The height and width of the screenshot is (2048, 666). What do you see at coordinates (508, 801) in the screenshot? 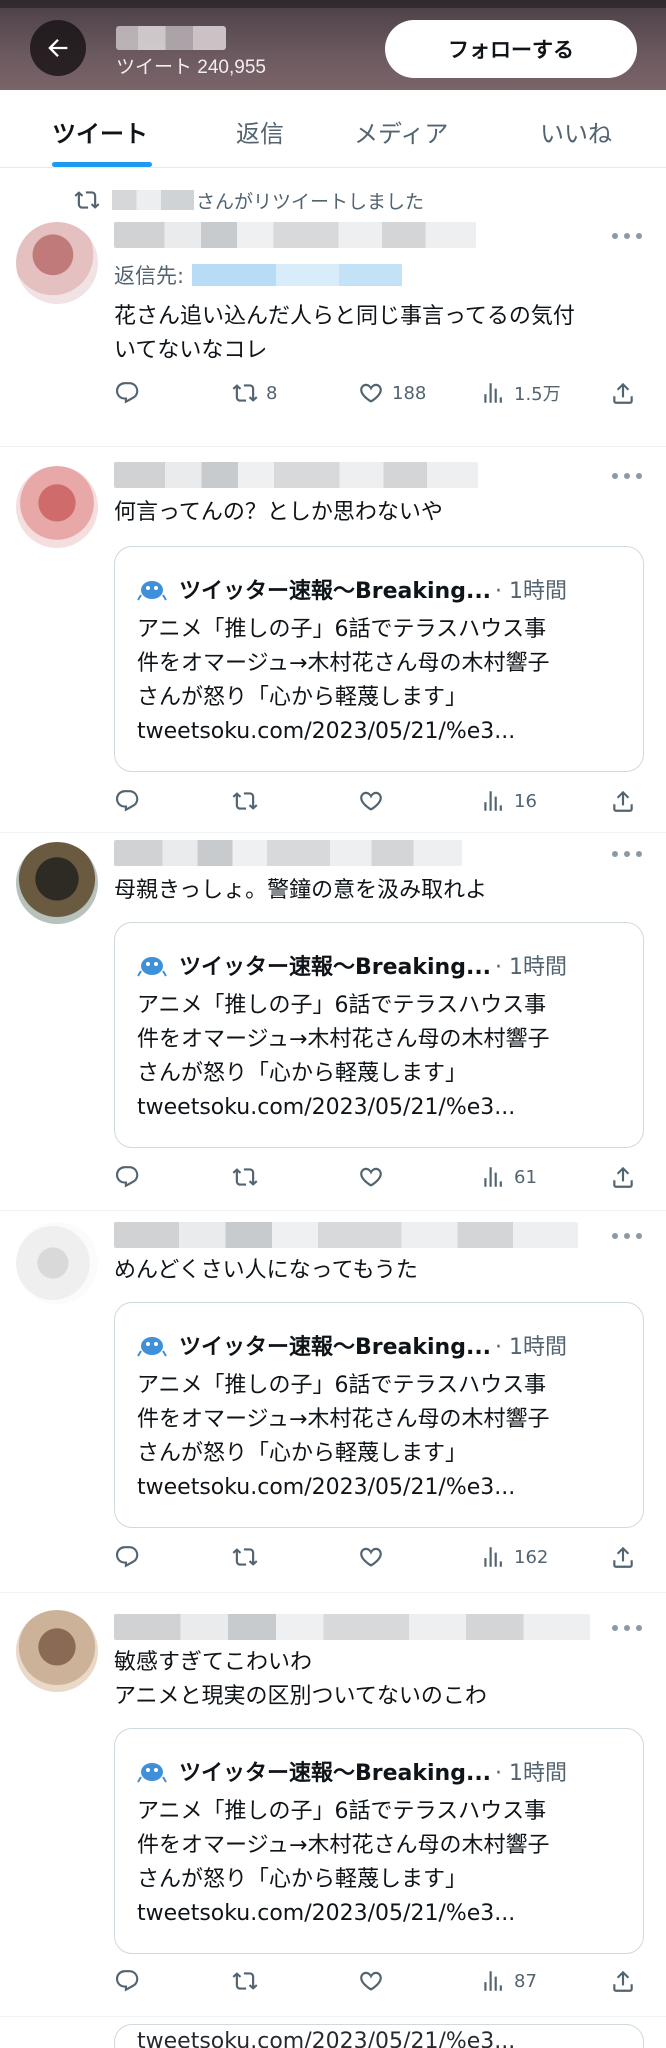
I see `views-button: 16` at bounding box center [508, 801].